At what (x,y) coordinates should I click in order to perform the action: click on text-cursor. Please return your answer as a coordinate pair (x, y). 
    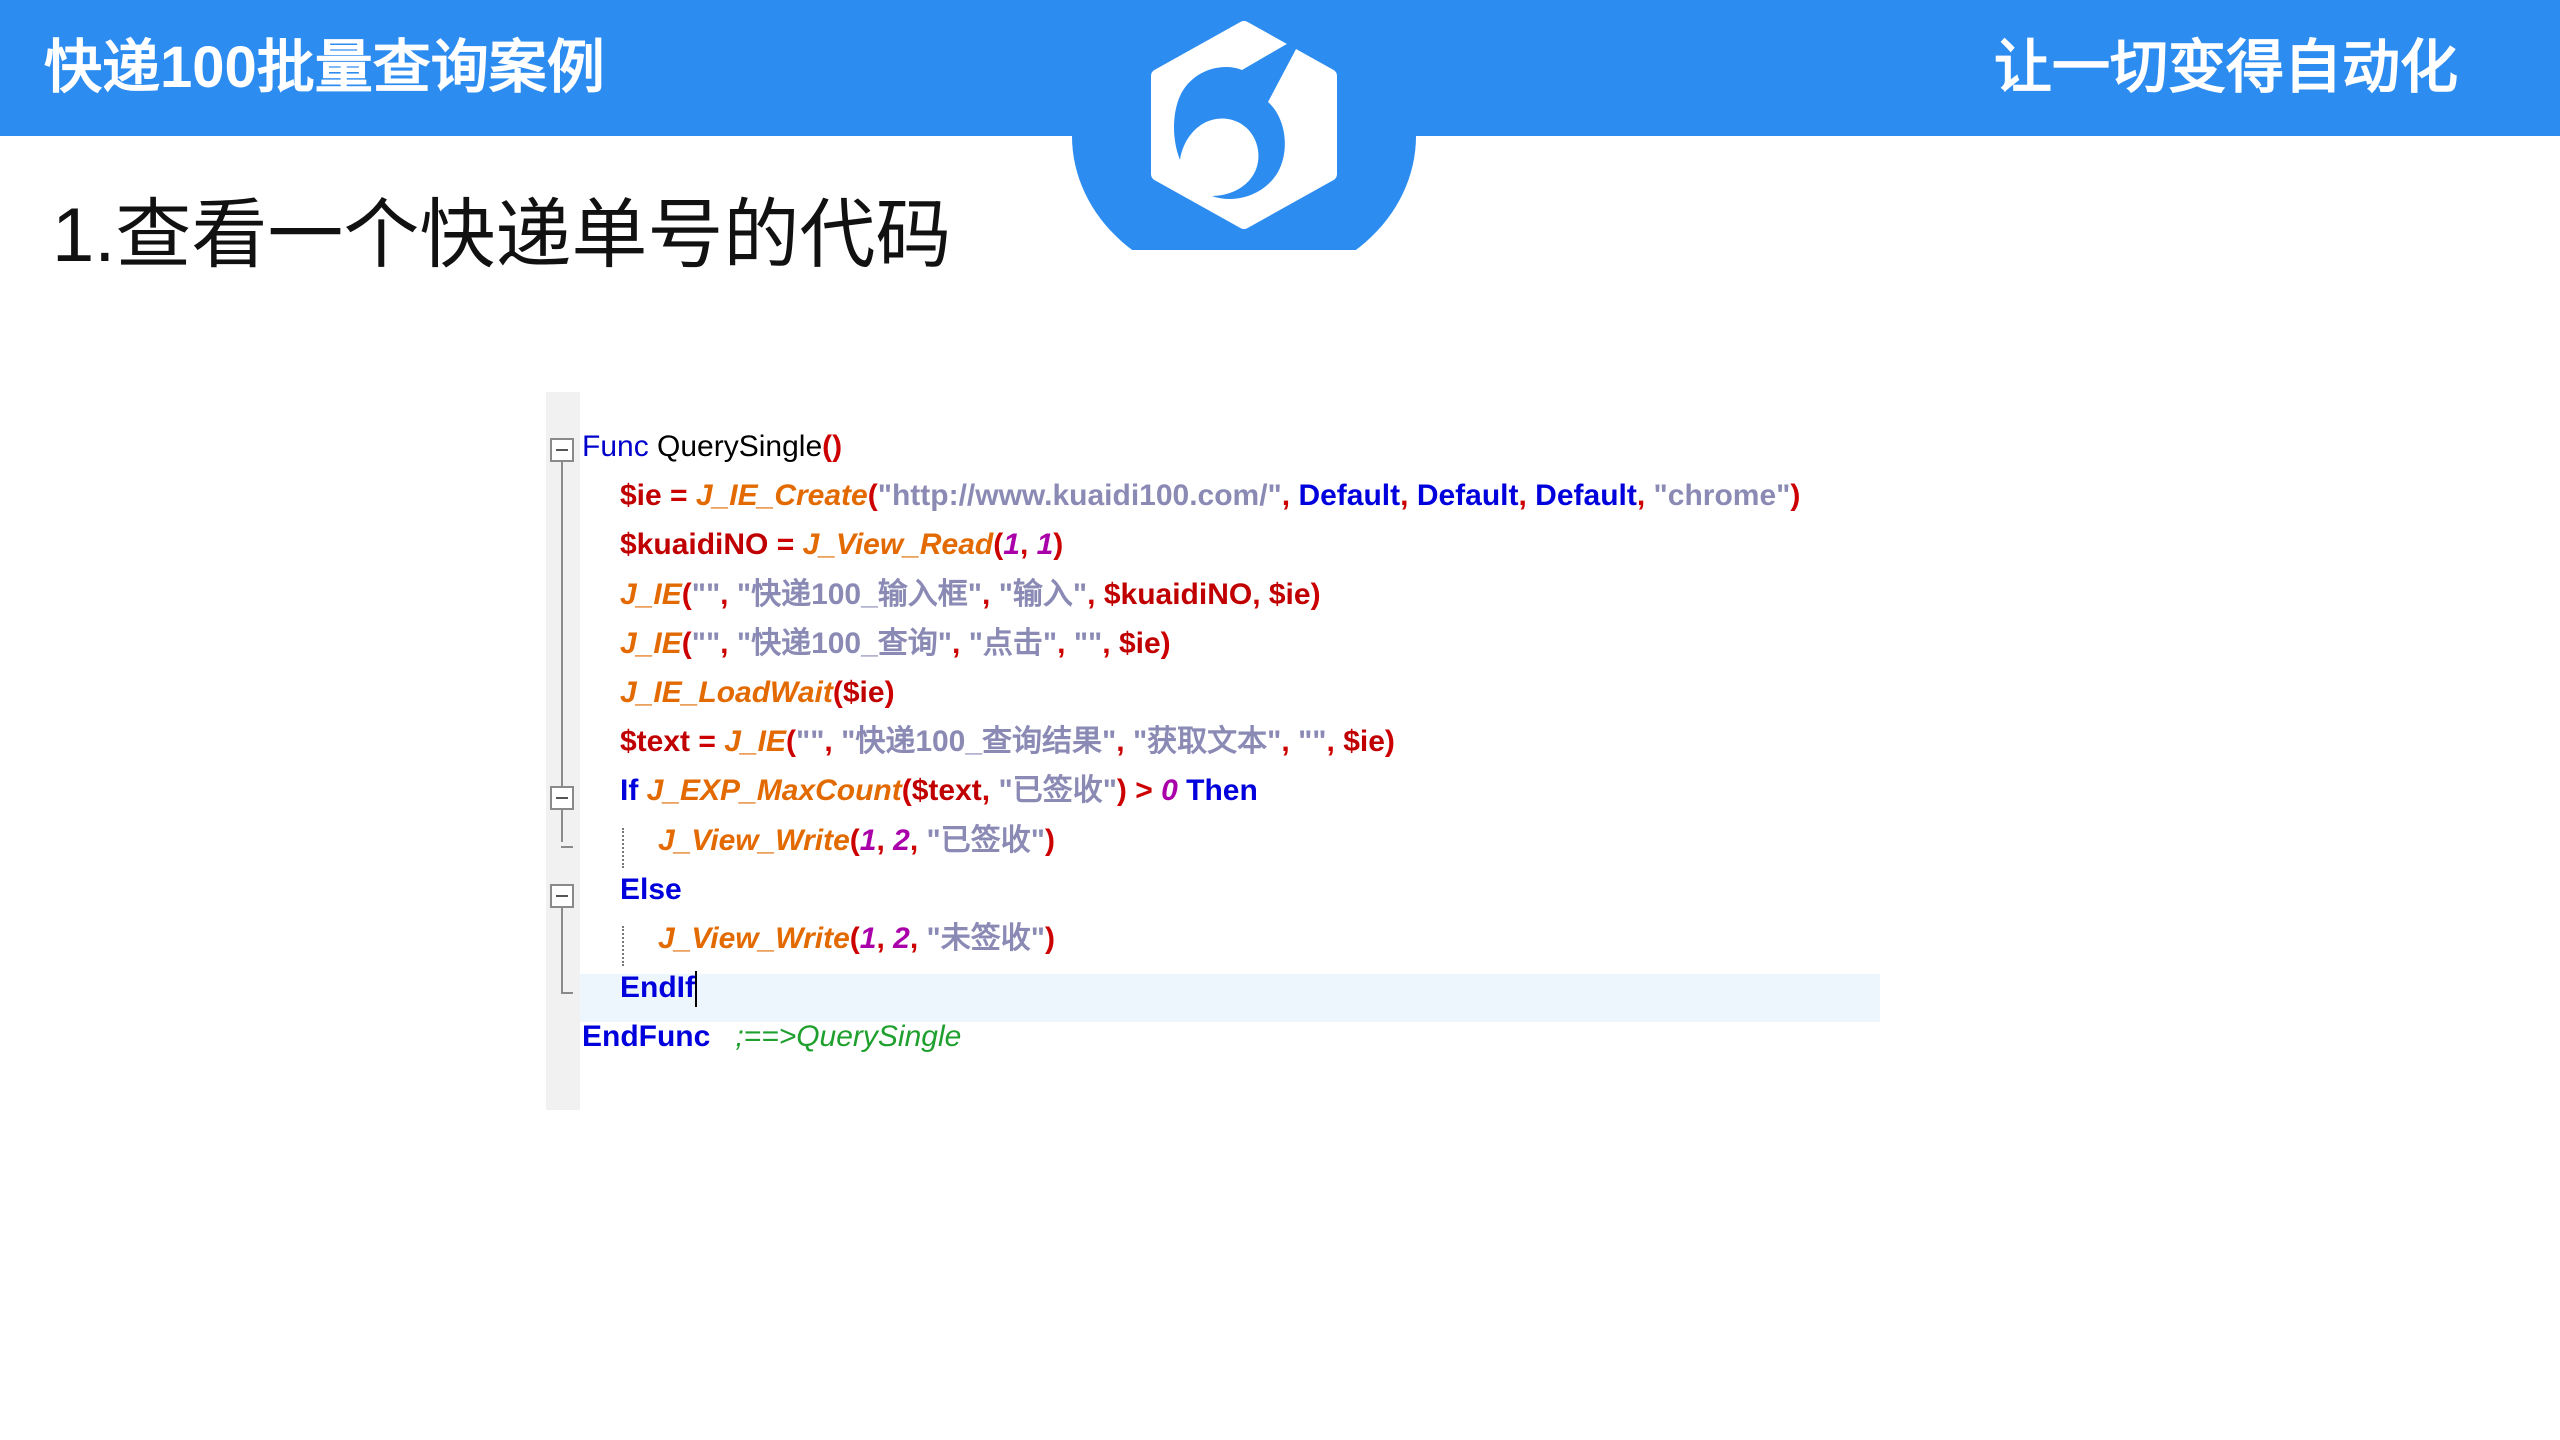
    Looking at the image, I should click on (696, 989).